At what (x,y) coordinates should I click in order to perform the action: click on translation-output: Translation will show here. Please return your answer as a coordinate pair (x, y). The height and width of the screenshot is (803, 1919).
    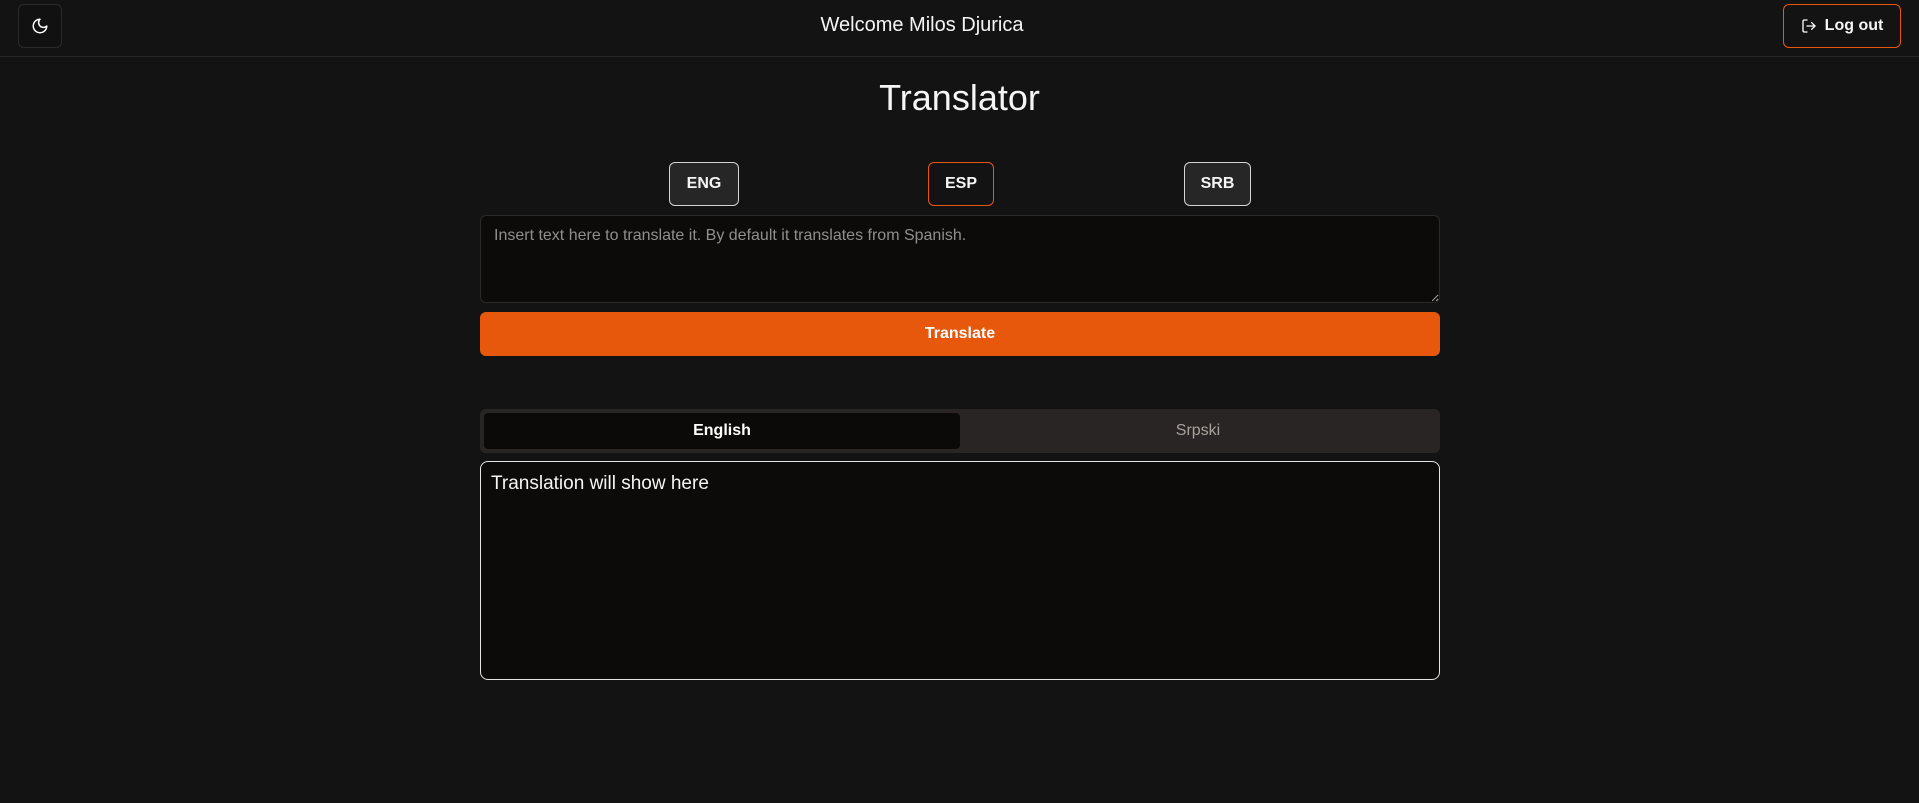
    Looking at the image, I should click on (960, 570).